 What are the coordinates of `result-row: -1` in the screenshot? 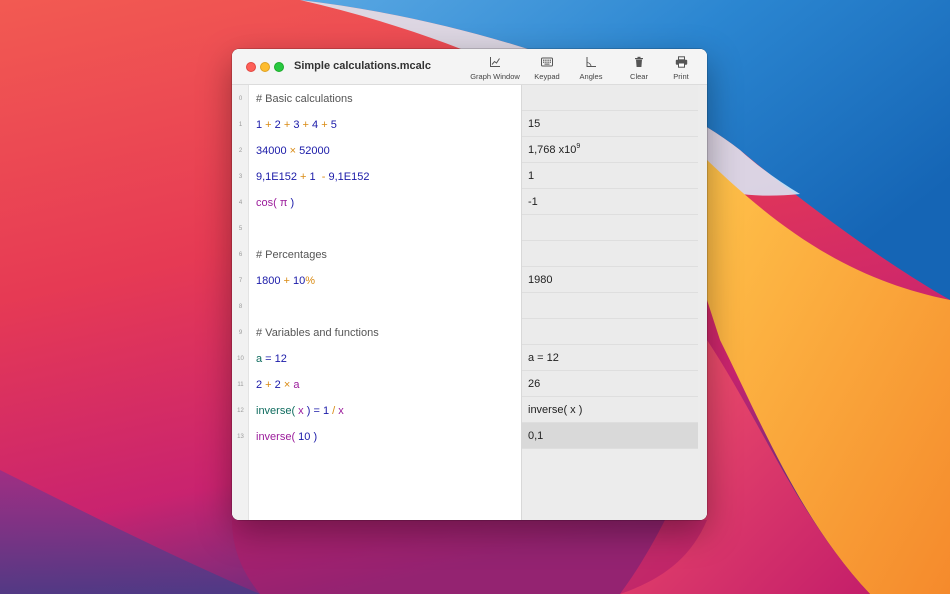 It's located at (610, 202).